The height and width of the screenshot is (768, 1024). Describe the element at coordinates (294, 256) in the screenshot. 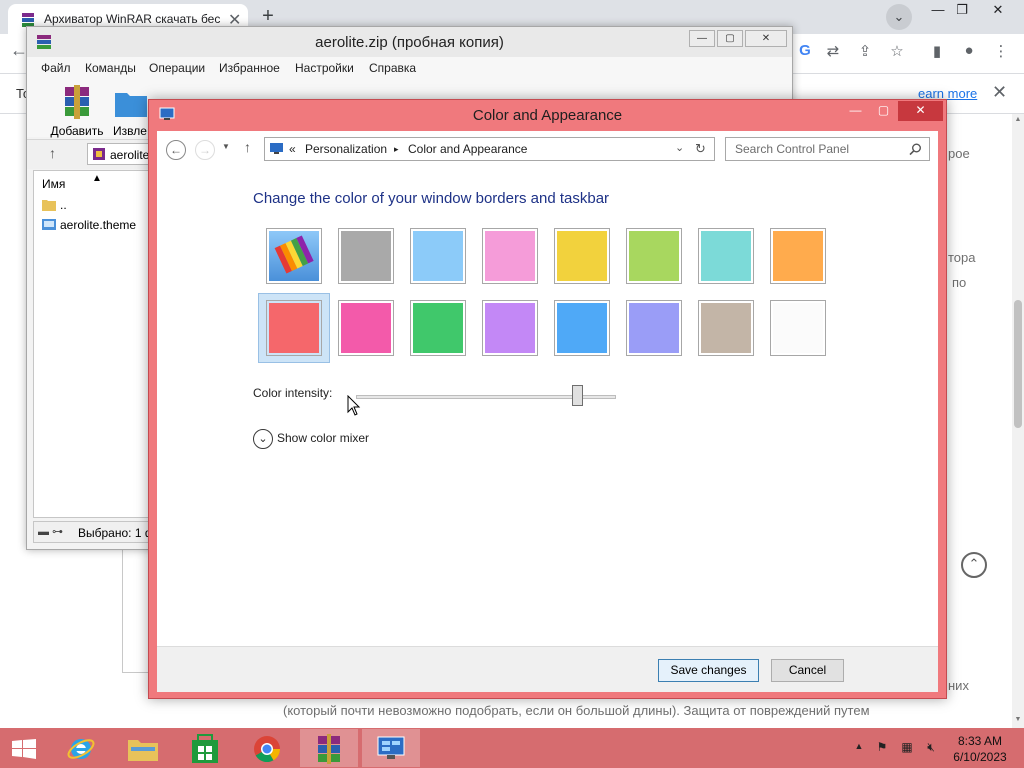

I see `swatch-automatic` at that location.